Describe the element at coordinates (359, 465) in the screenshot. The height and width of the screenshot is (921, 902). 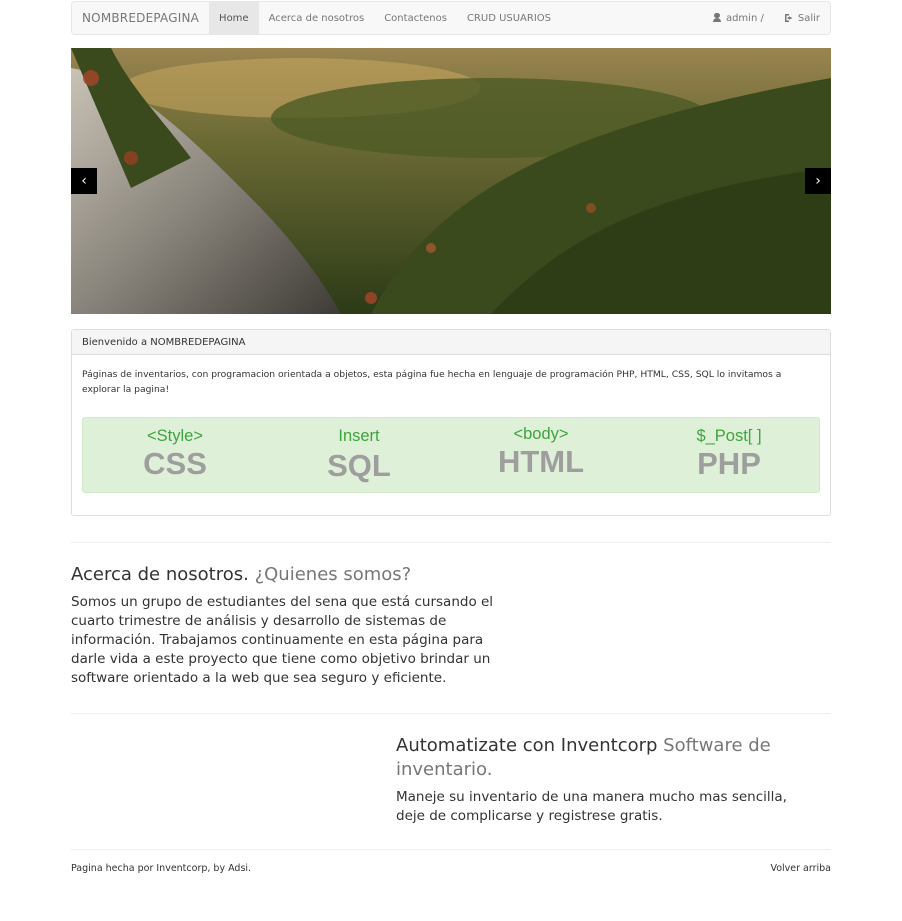
I see `tech-name: SQL` at that location.